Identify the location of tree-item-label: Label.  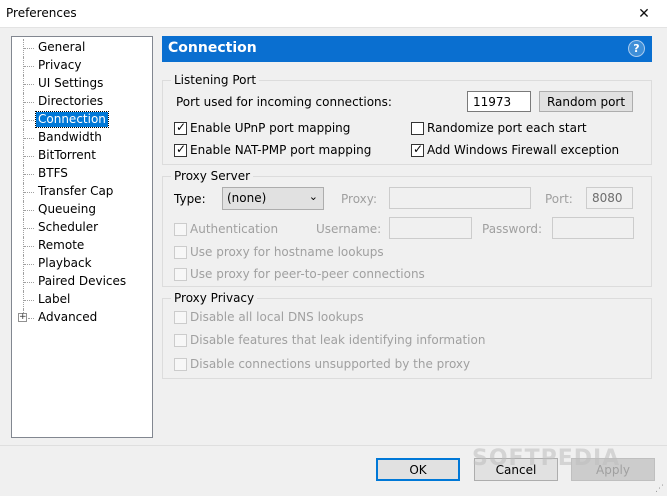
(82, 300).